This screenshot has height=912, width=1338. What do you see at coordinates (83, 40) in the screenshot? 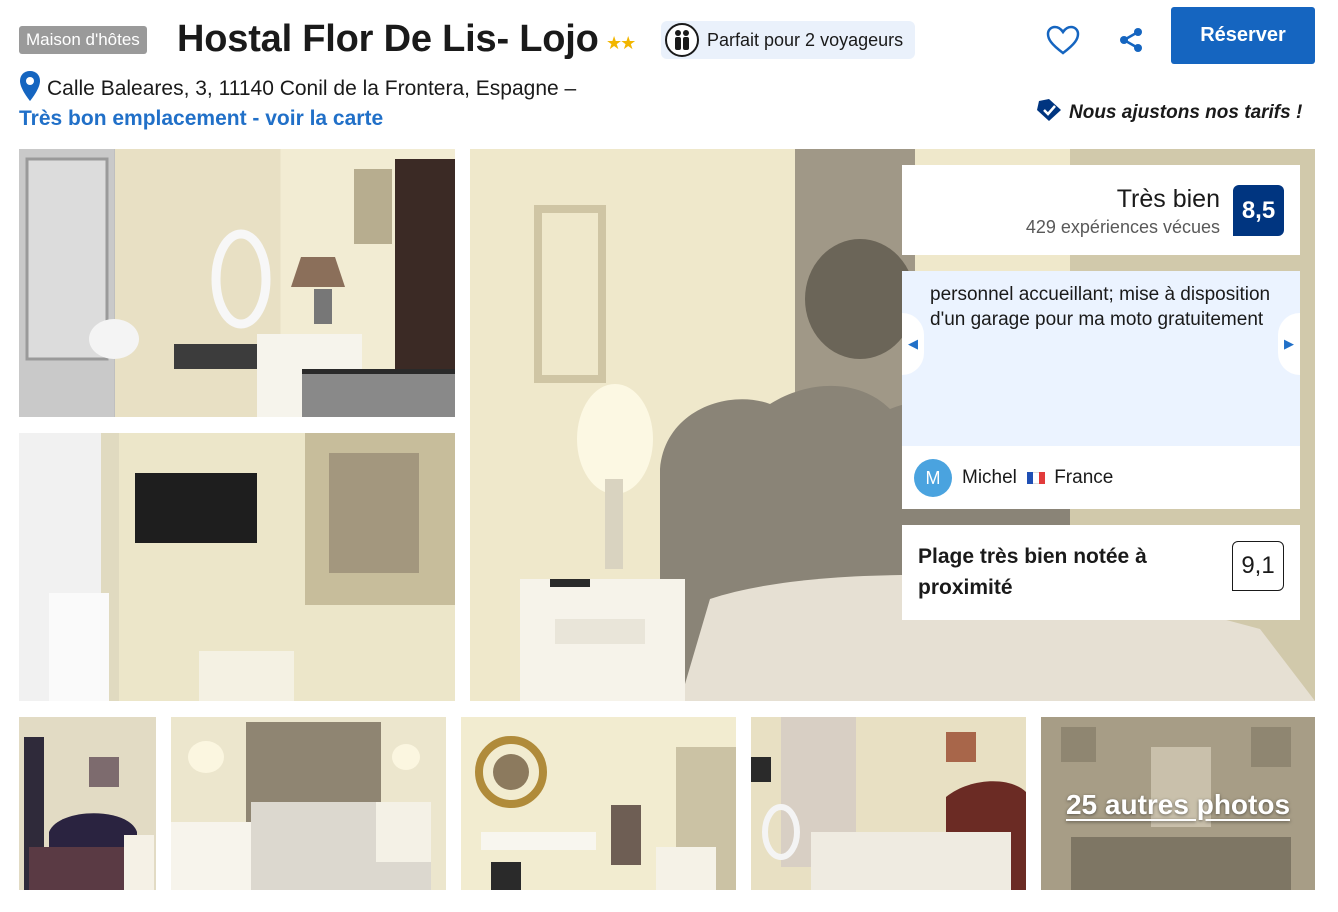
I see `property-type-badge: Maison d'hôtes` at bounding box center [83, 40].